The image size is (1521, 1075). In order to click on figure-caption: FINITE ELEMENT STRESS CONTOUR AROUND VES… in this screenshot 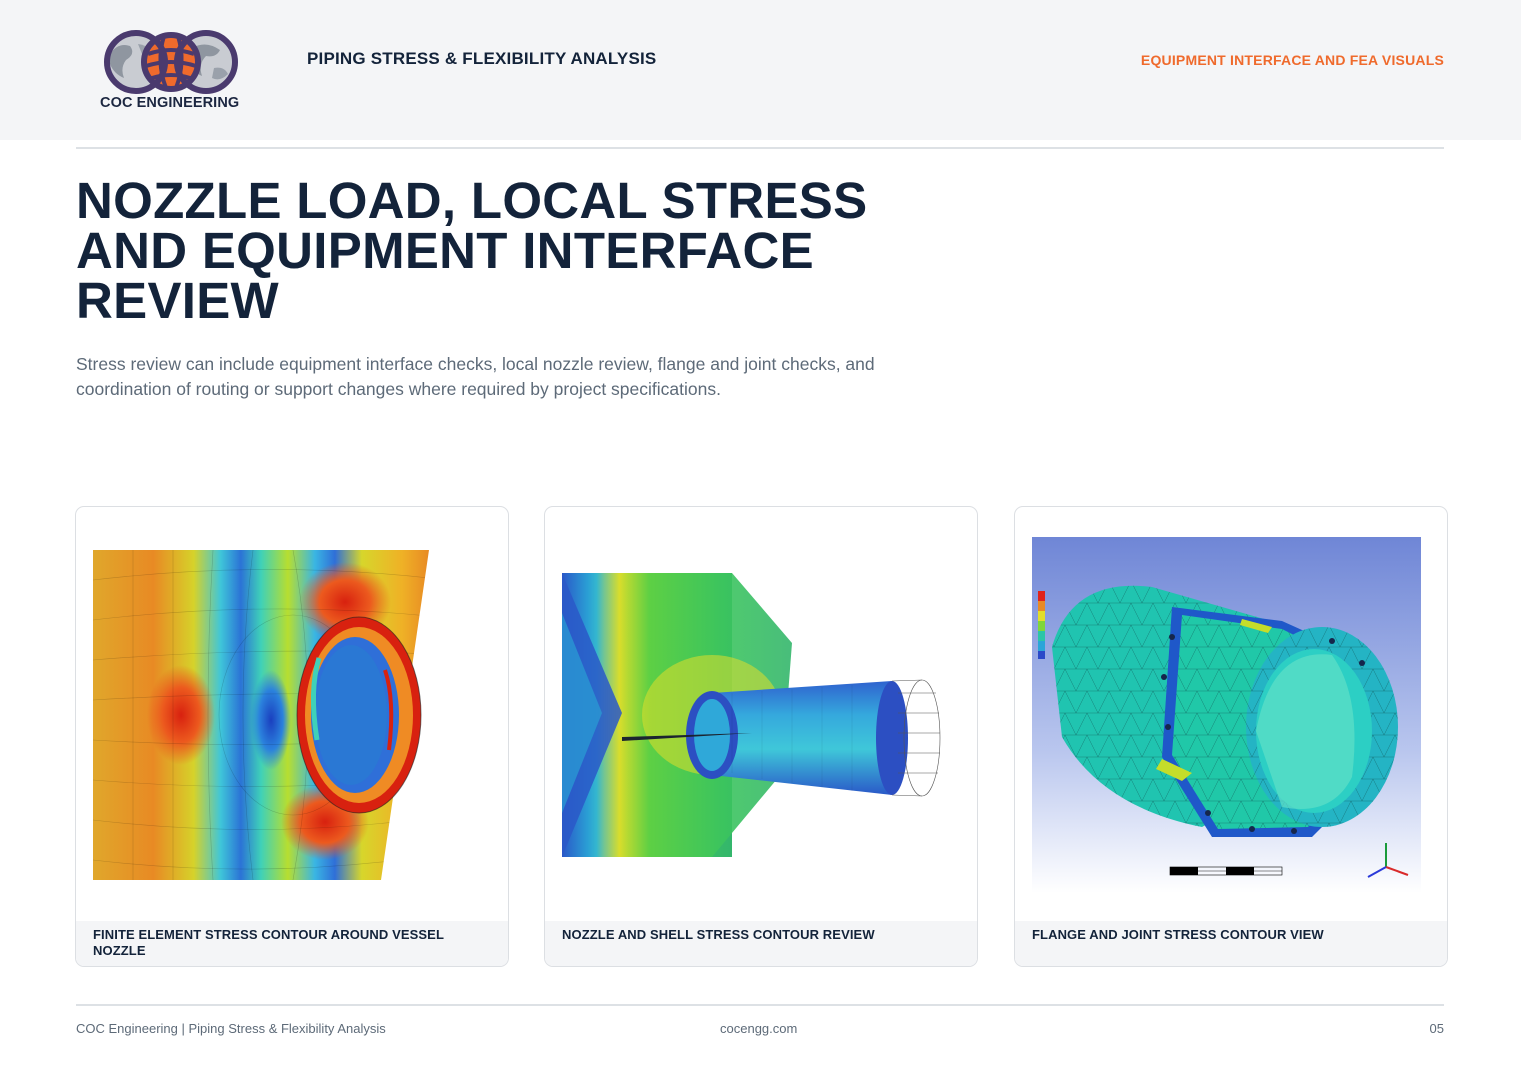, I will do `click(292, 943)`.